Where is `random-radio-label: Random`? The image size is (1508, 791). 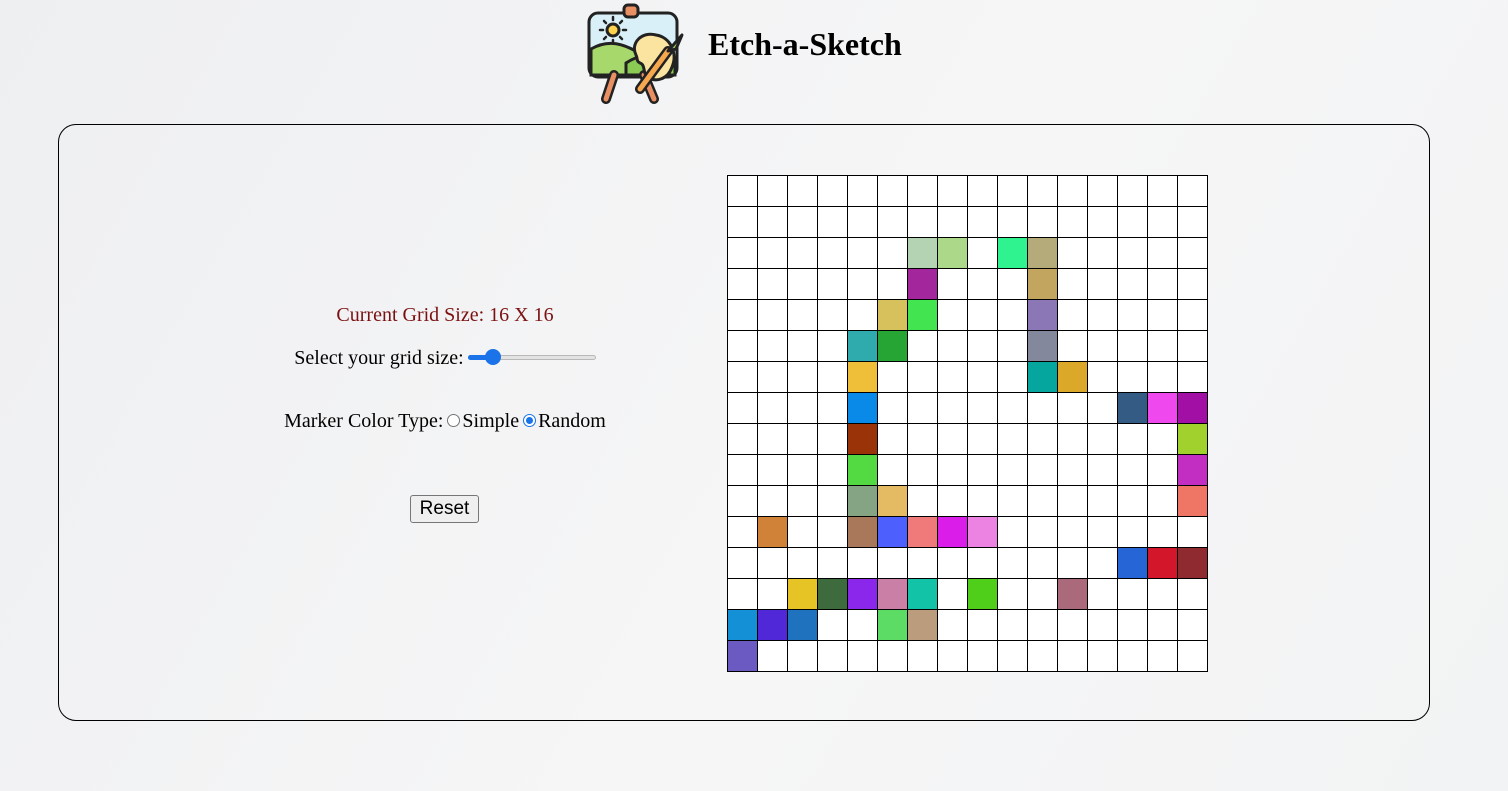 random-radio-label: Random is located at coordinates (572, 421).